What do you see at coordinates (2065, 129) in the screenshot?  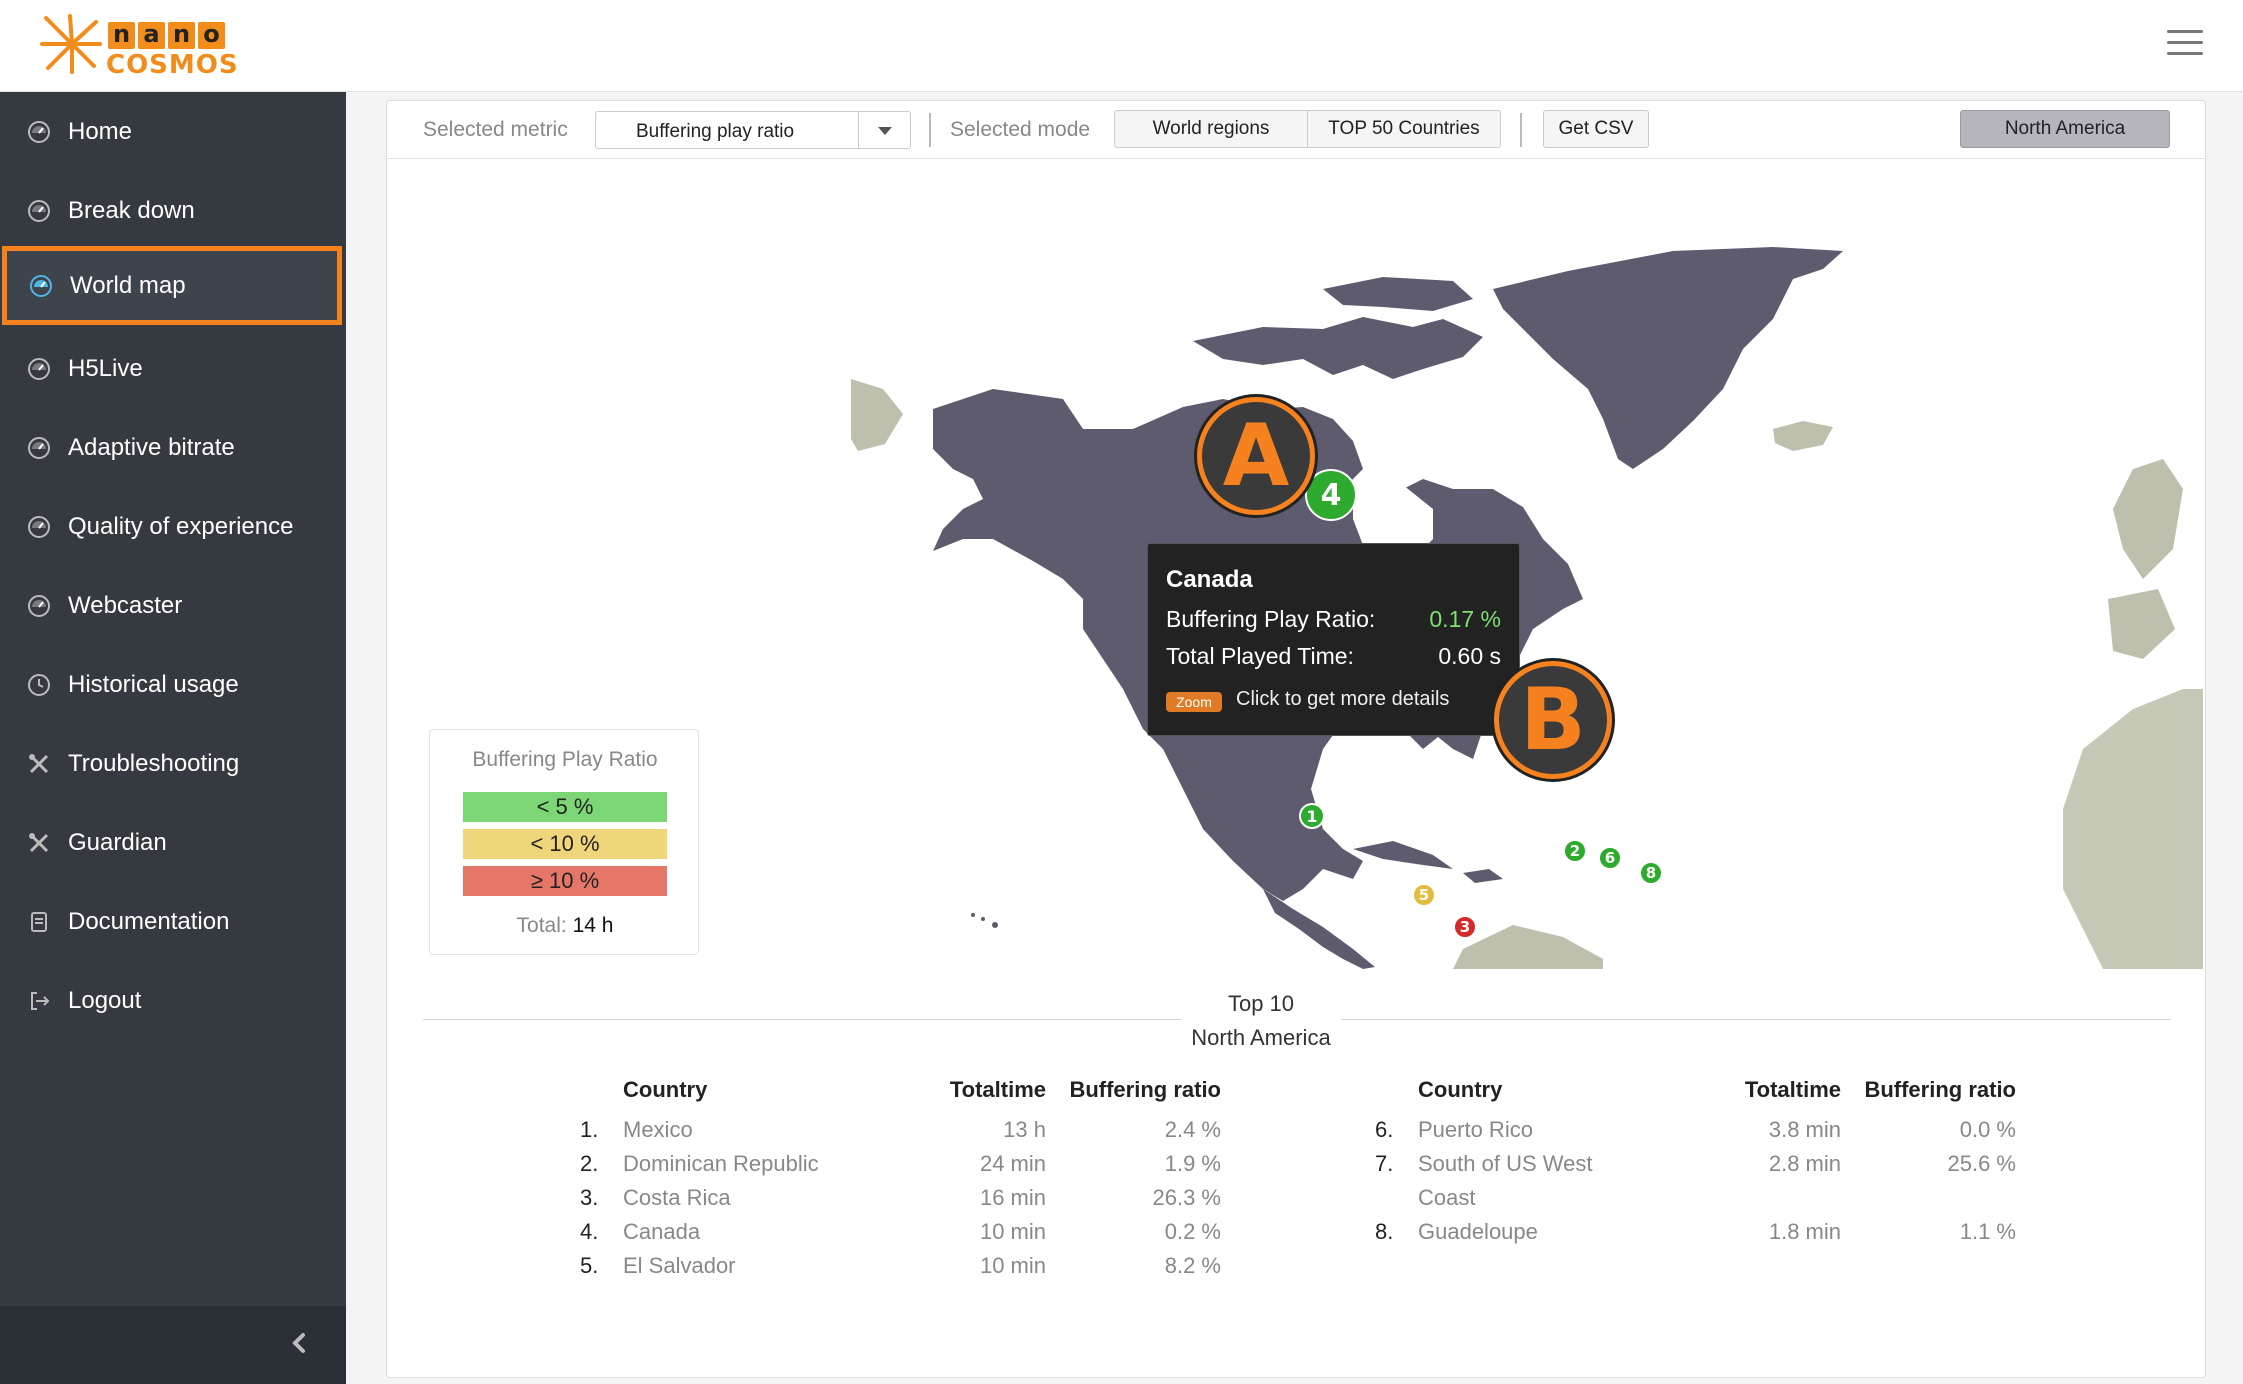 I see `region-north-america-button: North America` at bounding box center [2065, 129].